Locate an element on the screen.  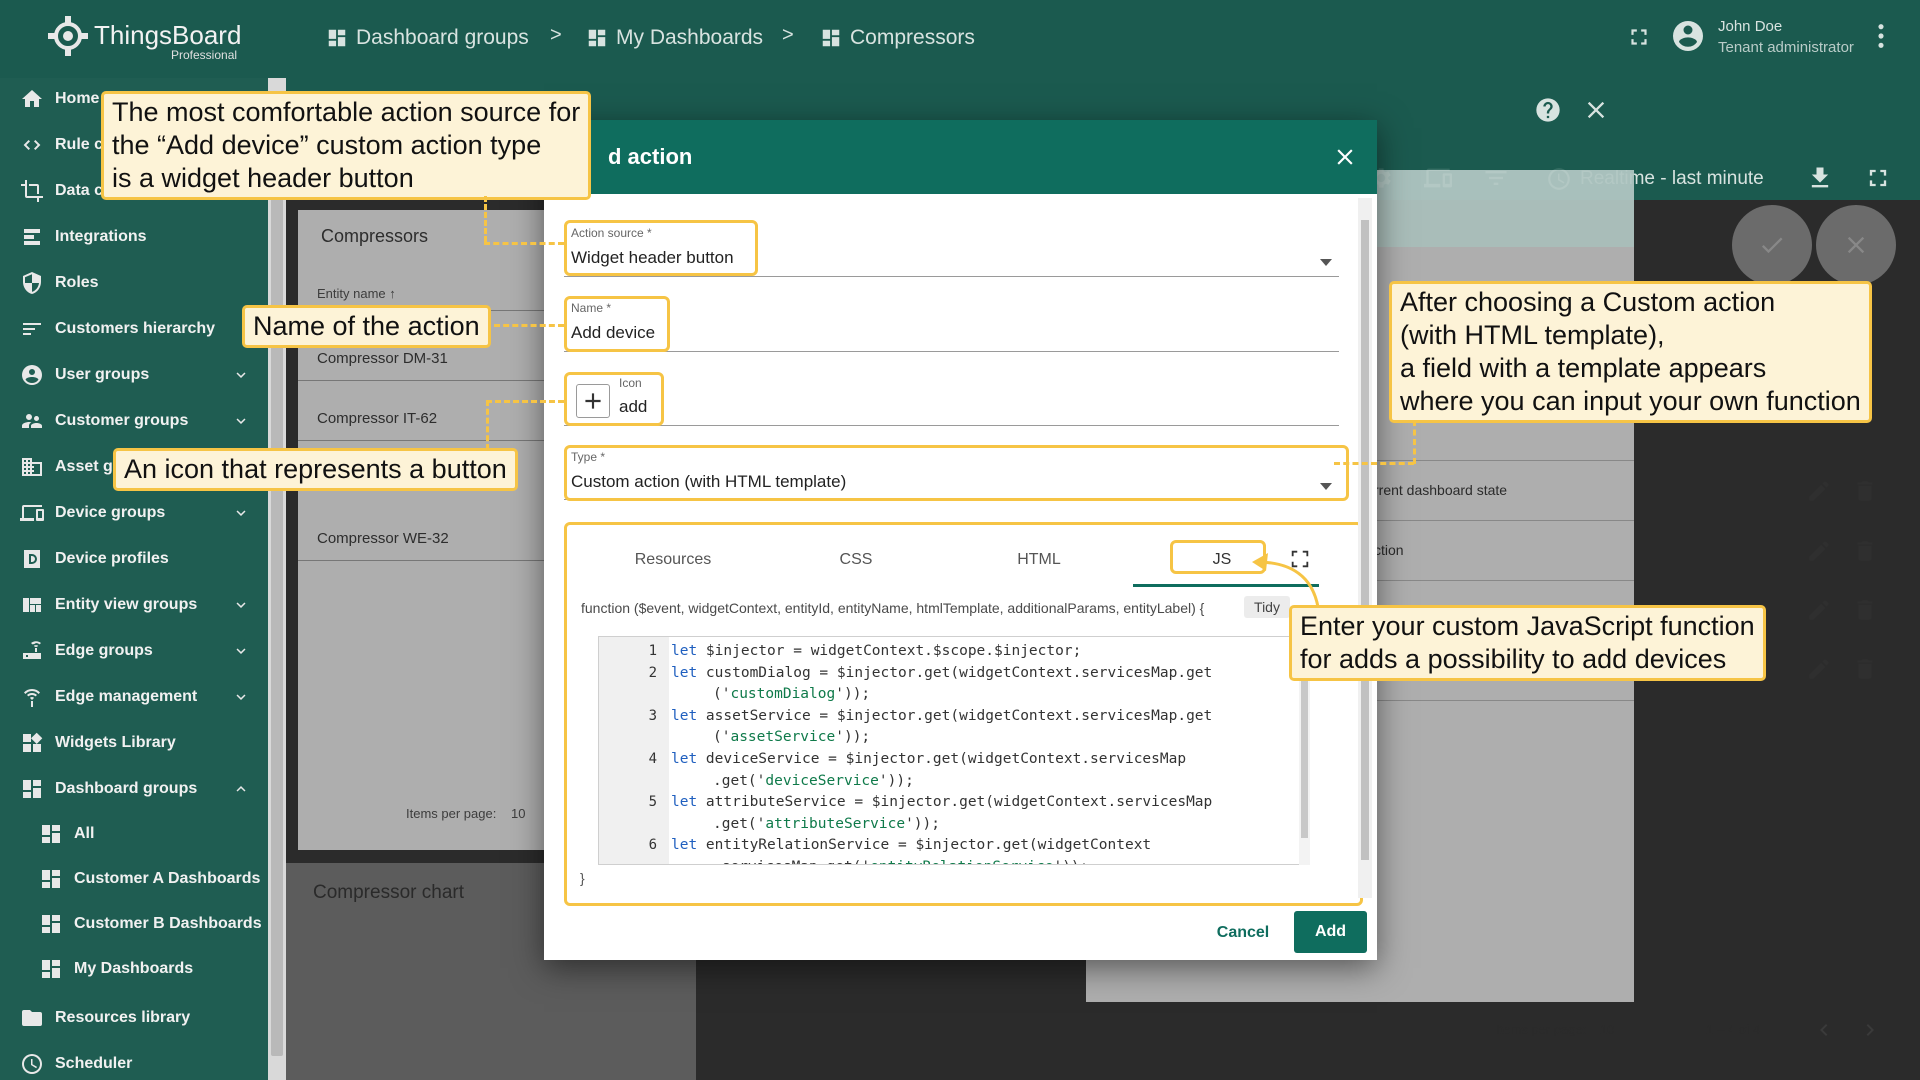
tab-css: CSS is located at coordinates (856, 560).